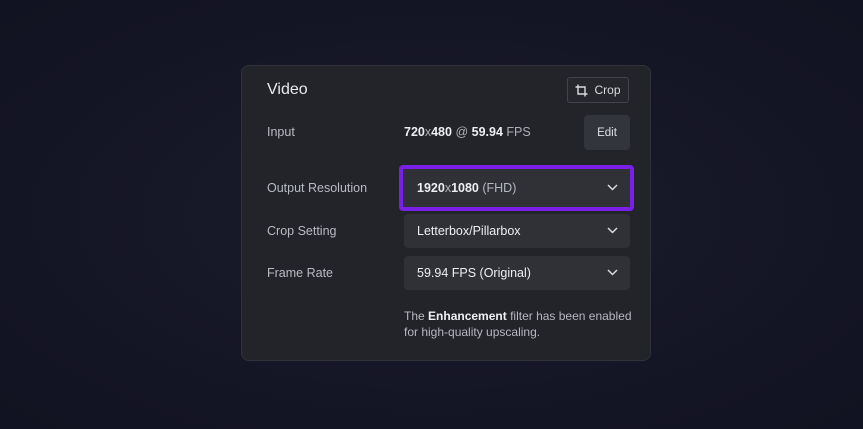 The image size is (863, 429). I want to click on input-width: 720, so click(414, 132).